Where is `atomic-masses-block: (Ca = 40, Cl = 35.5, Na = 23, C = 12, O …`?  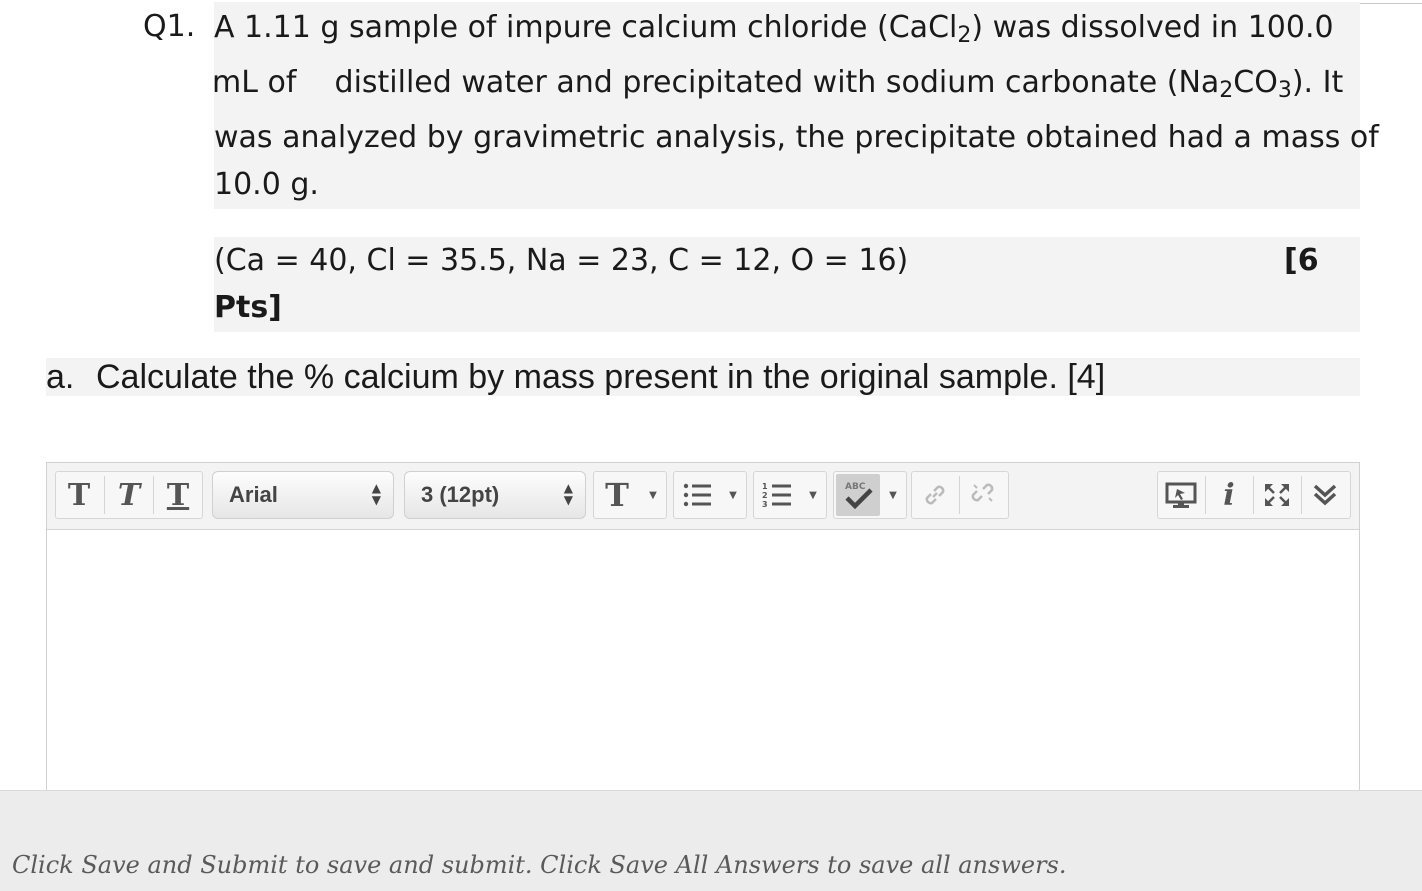 atomic-masses-block: (Ca = 40, Cl = 35.5, Na = 23, C = 12, O … is located at coordinates (787, 284).